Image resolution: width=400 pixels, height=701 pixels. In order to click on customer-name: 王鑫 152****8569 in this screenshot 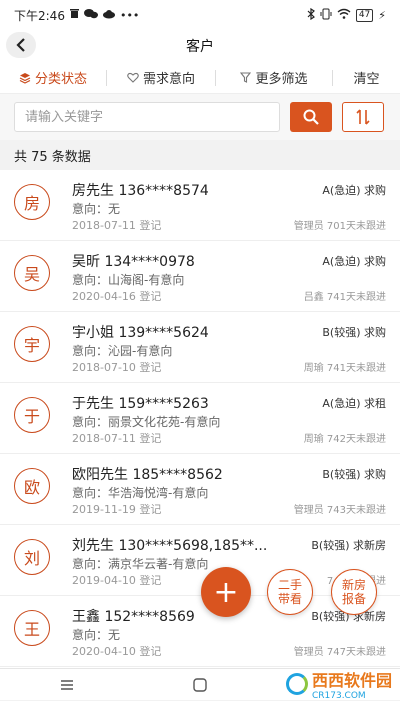, I will do `click(133, 617)`.